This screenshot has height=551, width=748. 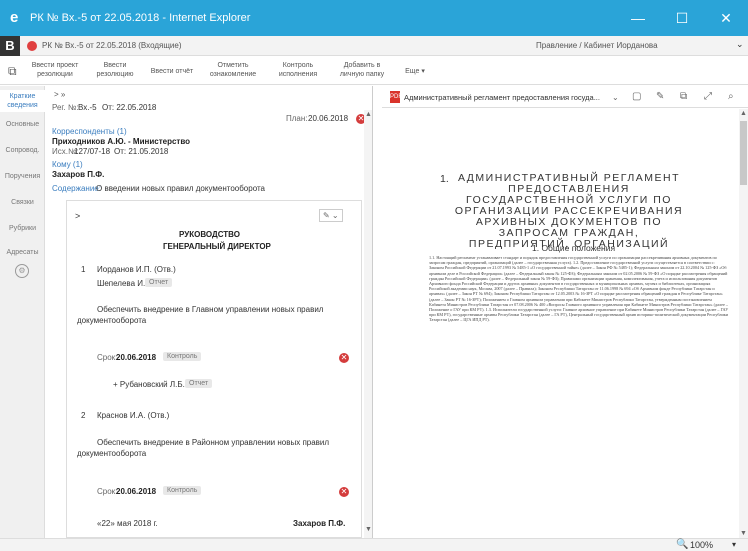 I want to click on remove-item-1-icon: ✕, so click(x=344, y=358).